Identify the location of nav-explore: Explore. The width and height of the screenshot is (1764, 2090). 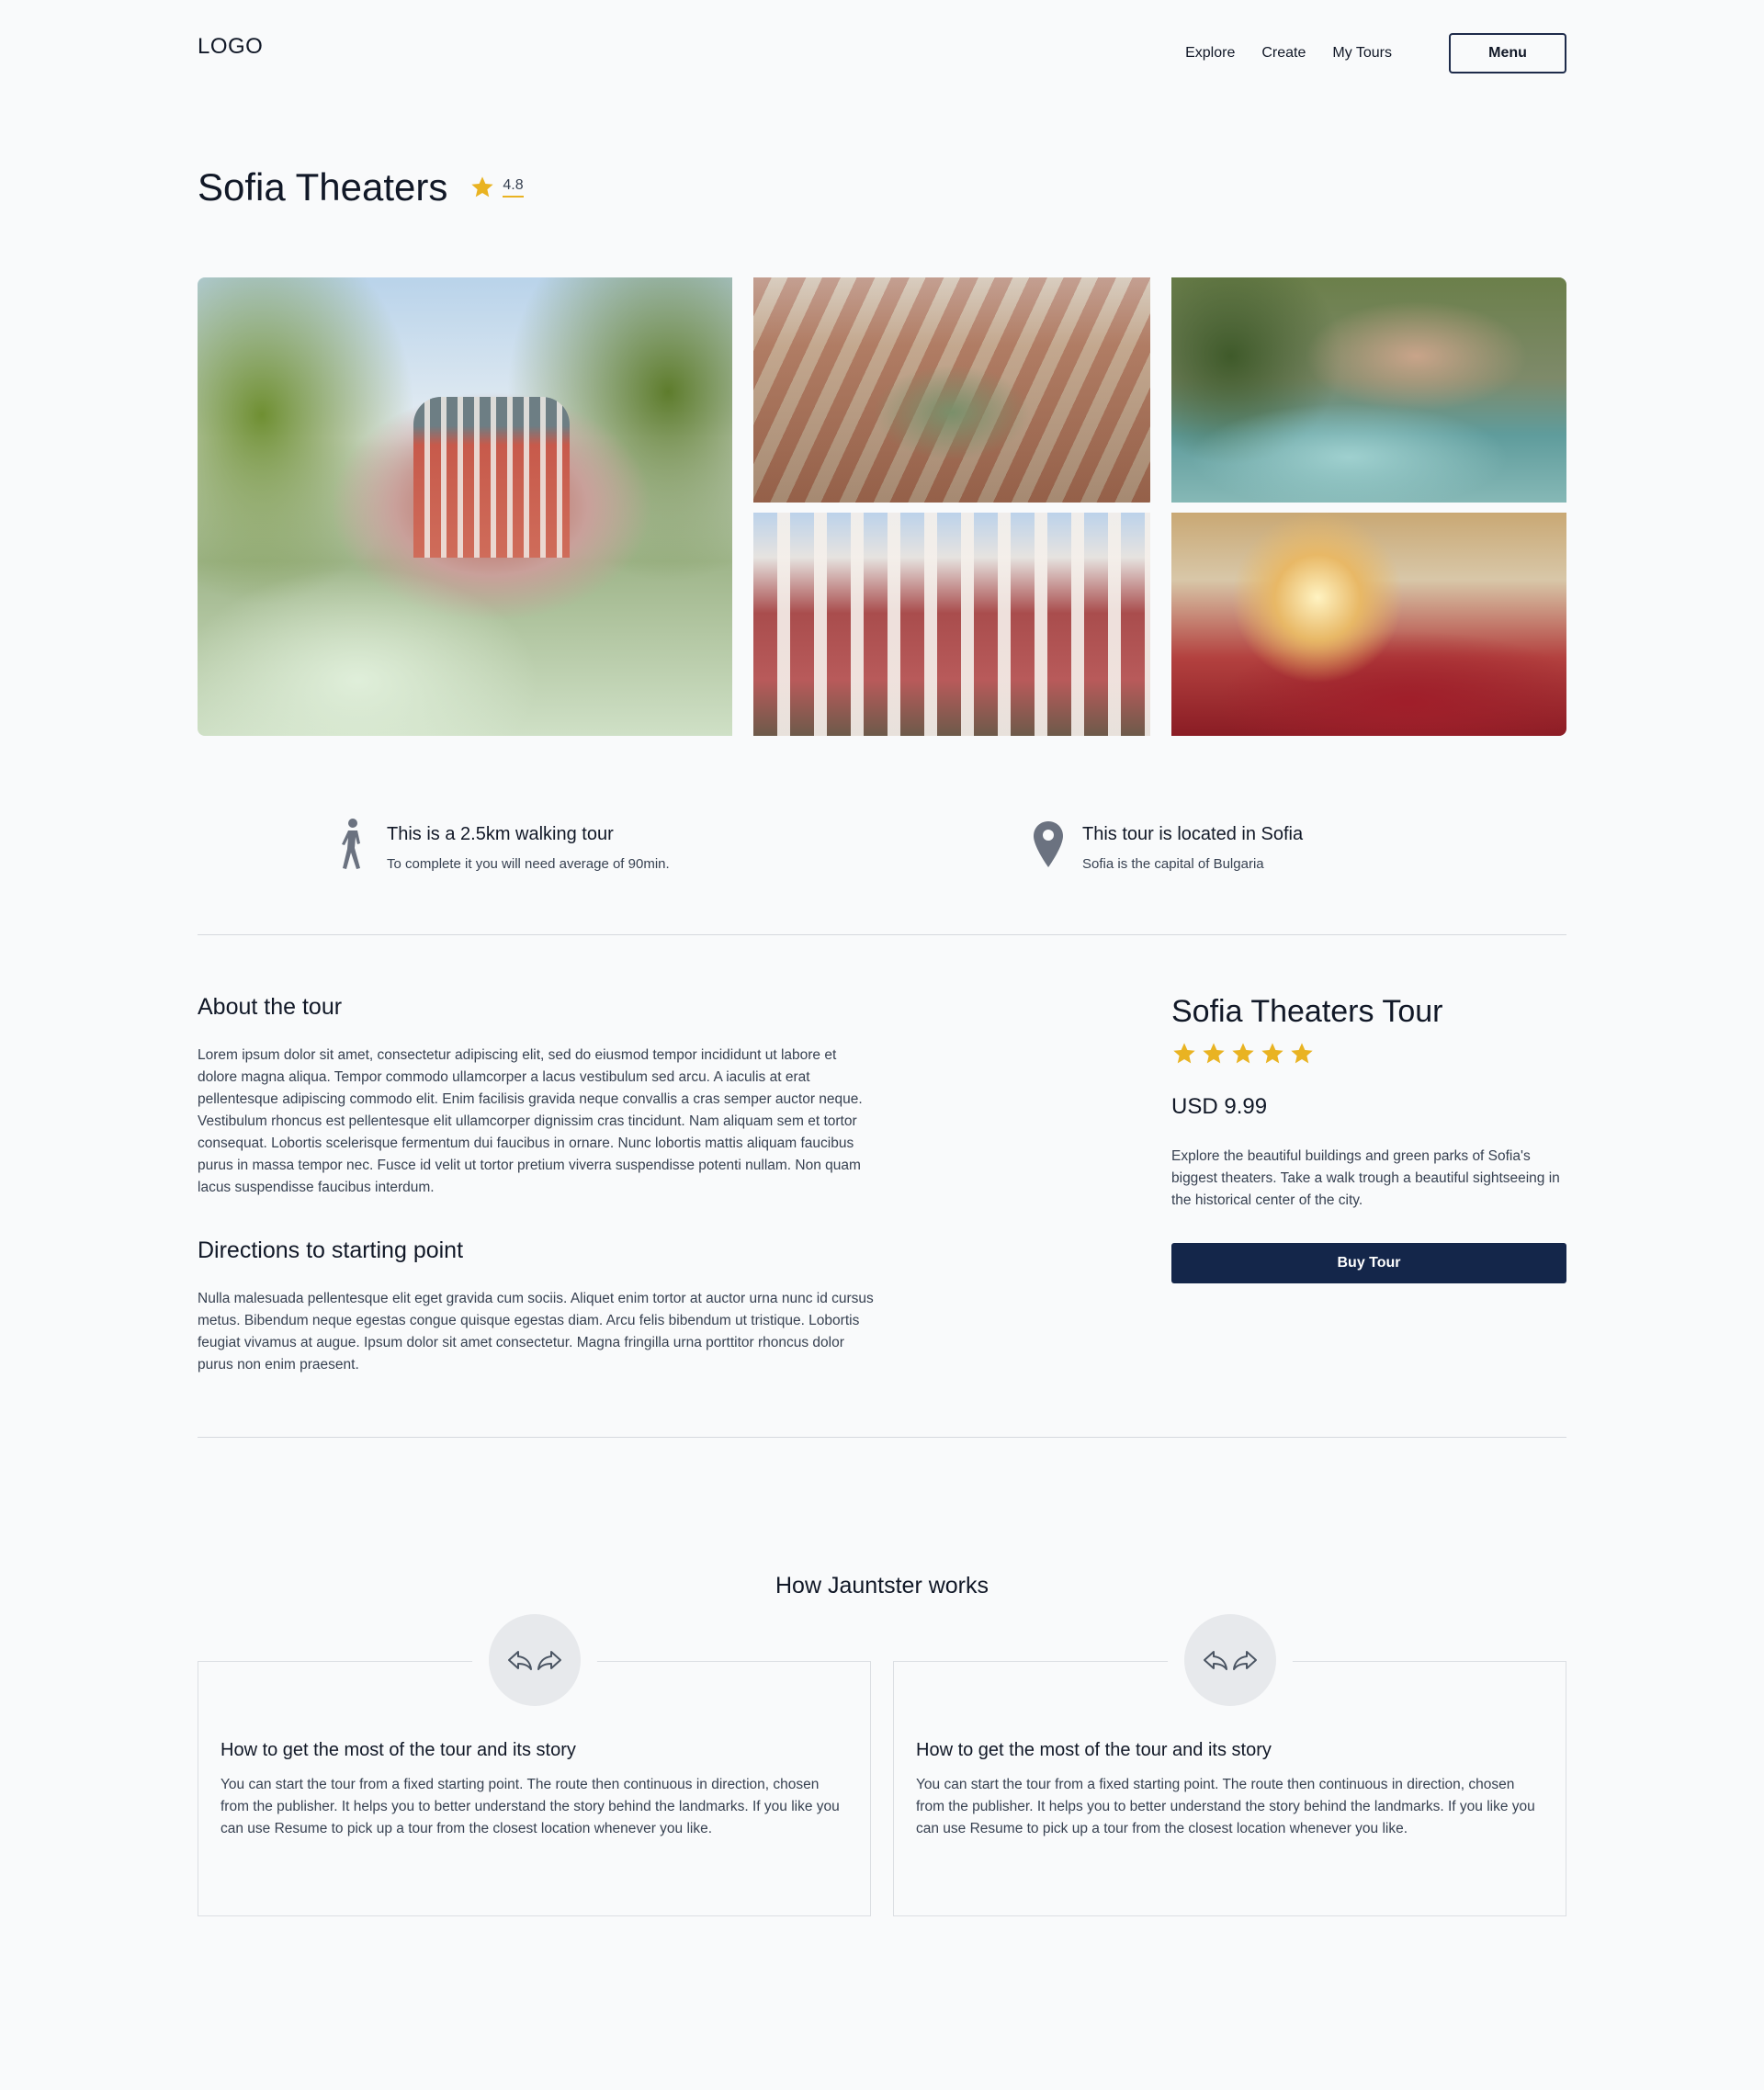
(1210, 54).